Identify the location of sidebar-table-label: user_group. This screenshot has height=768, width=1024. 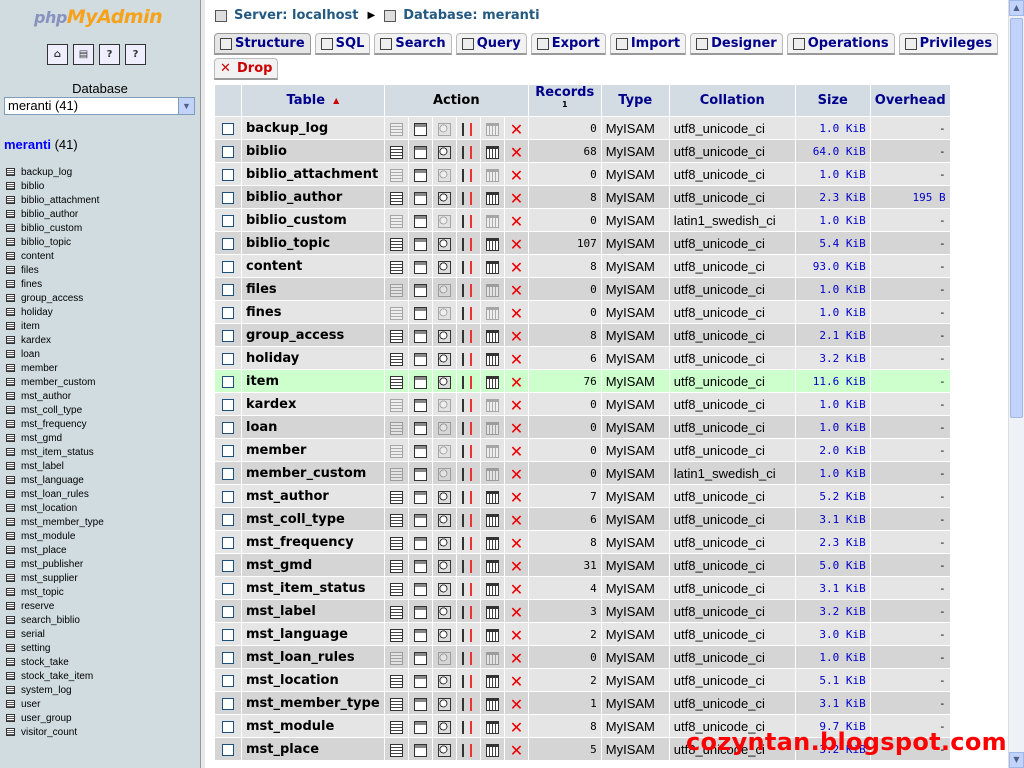
(46, 718).